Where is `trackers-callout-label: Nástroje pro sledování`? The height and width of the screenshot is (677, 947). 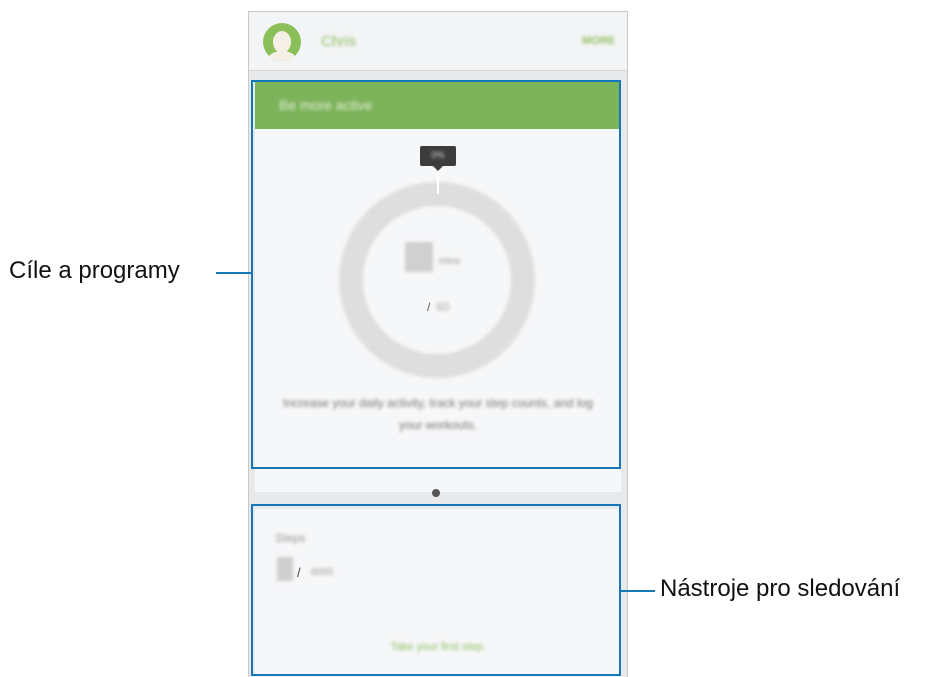
trackers-callout-label: Nástroje pro sledování is located at coordinates (780, 588).